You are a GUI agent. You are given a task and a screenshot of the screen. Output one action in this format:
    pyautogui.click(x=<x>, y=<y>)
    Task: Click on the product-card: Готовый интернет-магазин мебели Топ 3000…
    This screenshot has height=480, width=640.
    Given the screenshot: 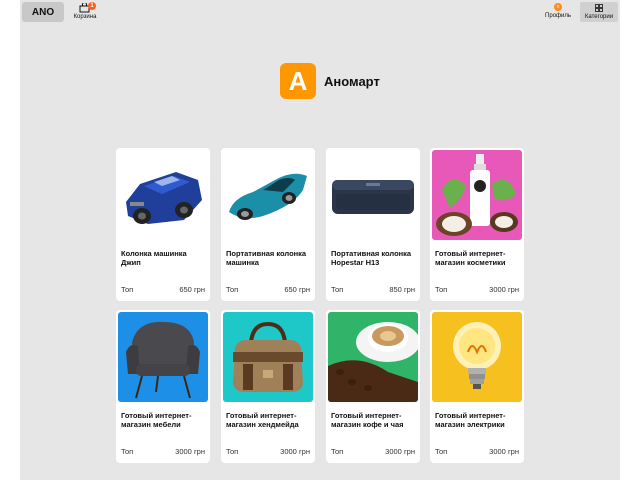 What is the action you would take?
    pyautogui.click(x=163, y=386)
    